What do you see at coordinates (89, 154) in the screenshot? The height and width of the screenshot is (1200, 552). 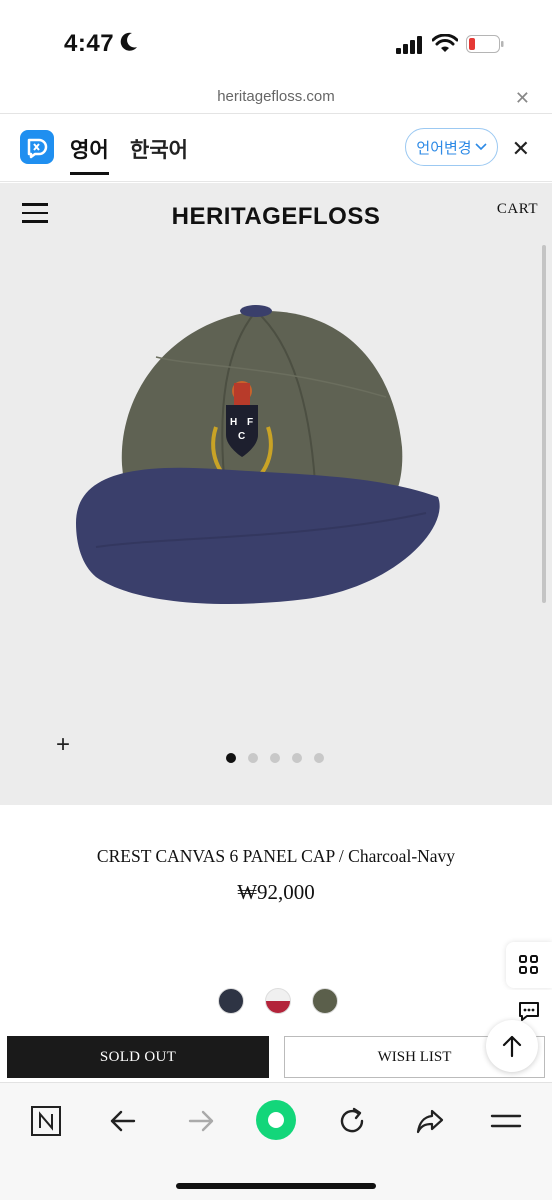 I see `tab-source-language: 영어` at bounding box center [89, 154].